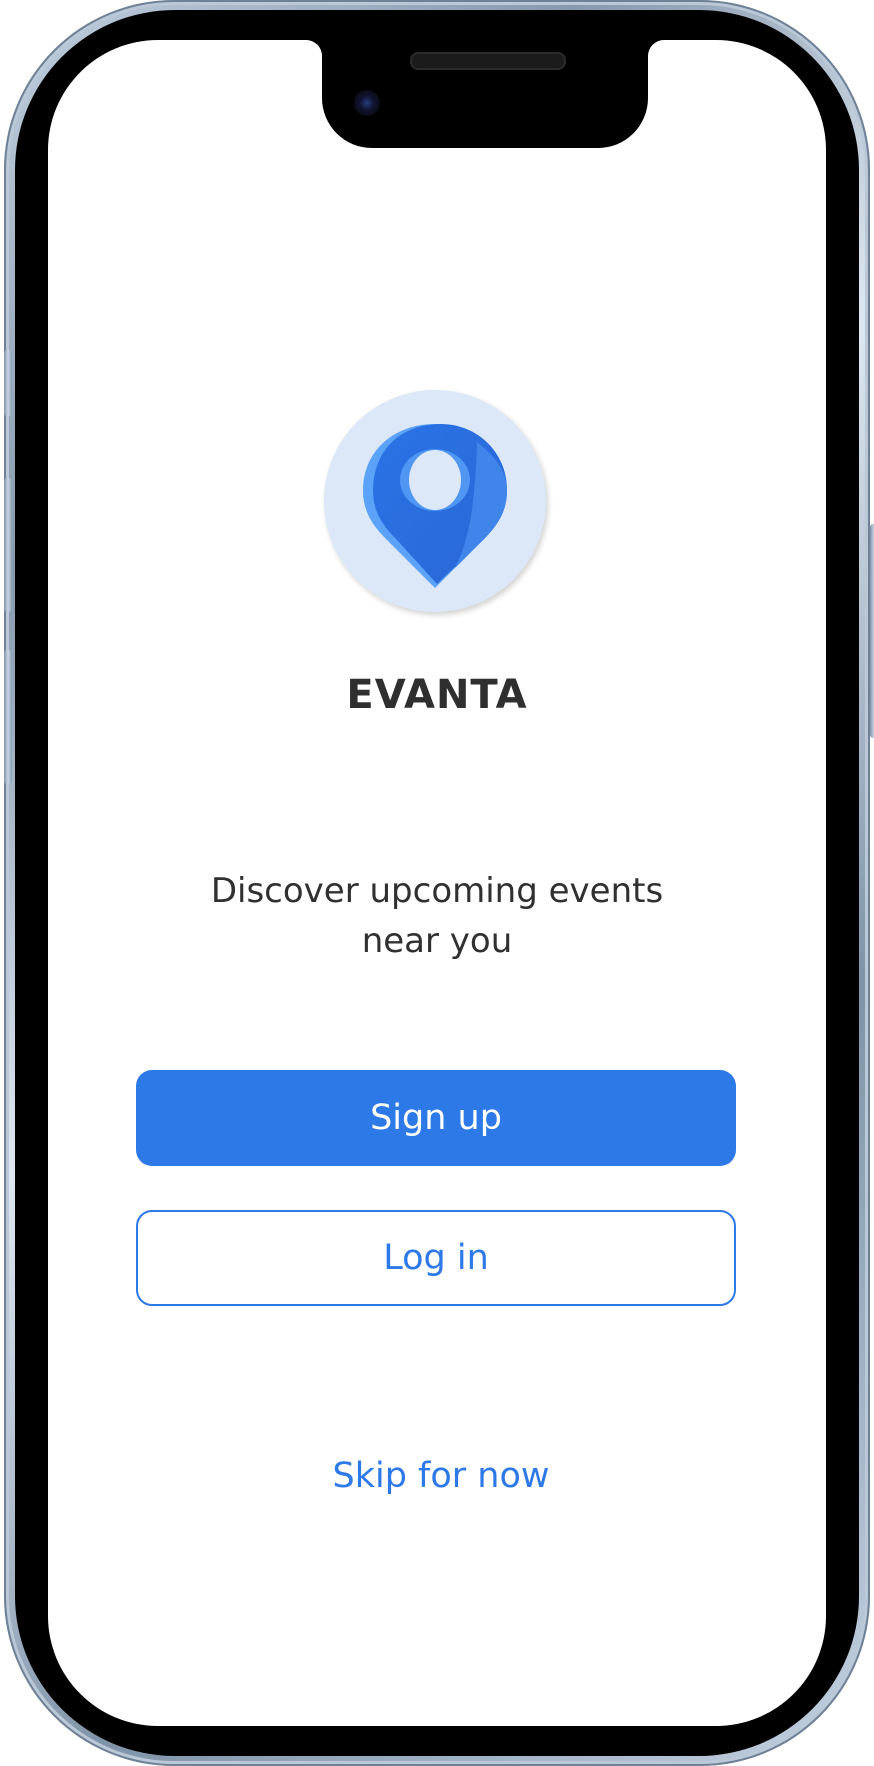  Describe the element at coordinates (8, 717) in the screenshot. I see `volume-down-button` at that location.